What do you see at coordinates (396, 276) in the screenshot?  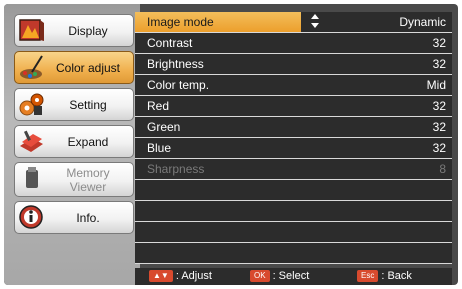 I see `hint-back-label: : Back` at bounding box center [396, 276].